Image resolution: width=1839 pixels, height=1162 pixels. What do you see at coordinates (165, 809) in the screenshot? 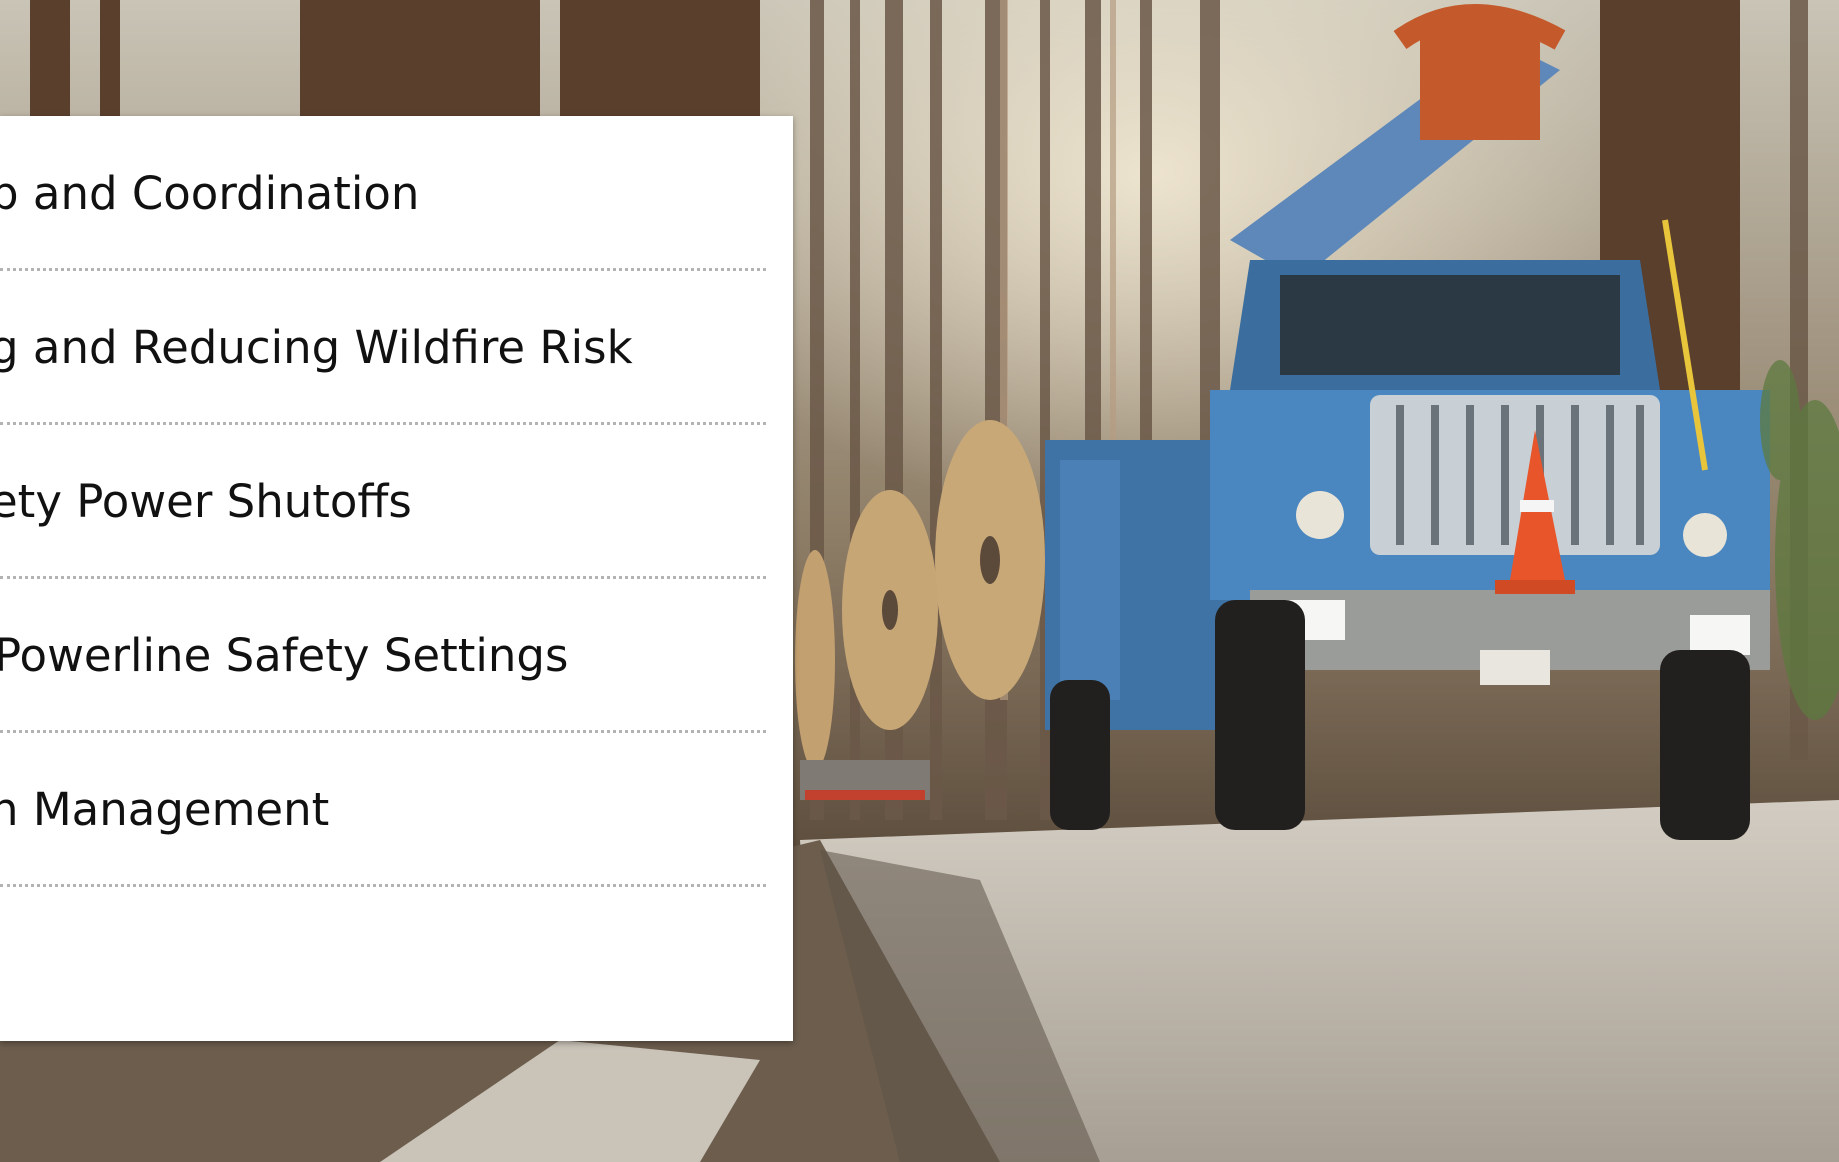
I see `agenda-item-label: n Management` at bounding box center [165, 809].